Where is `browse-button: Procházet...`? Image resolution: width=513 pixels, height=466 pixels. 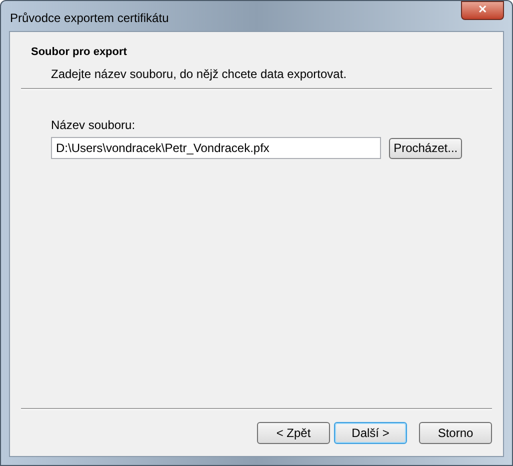
browse-button: Procházet... is located at coordinates (425, 148).